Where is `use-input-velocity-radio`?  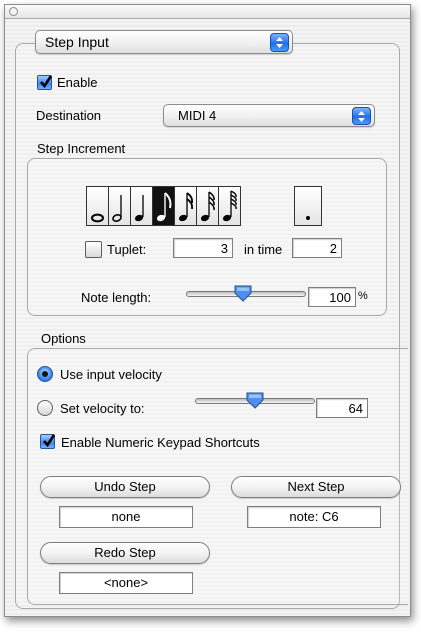
use-input-velocity-radio is located at coordinates (45, 374).